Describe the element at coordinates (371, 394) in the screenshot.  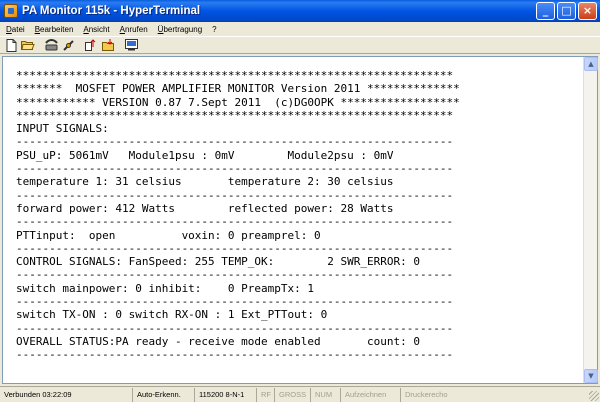
I see `status-capture: Aufzeichnen` at that location.